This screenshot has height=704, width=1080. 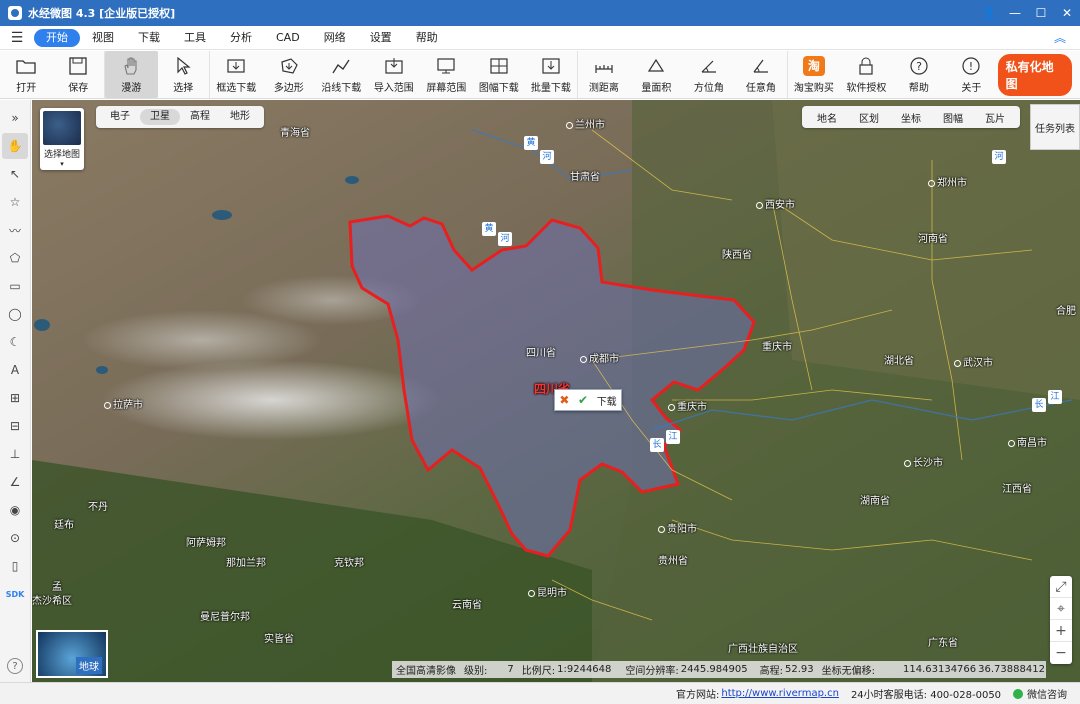 I want to click on save-button: 保存, so click(x=79, y=74).